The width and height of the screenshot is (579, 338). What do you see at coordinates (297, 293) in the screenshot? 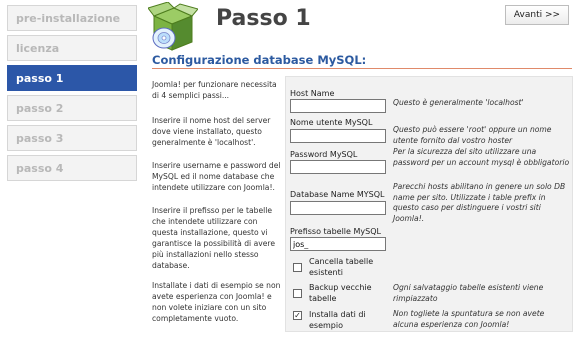
I see `backup-tables-checkbox` at bounding box center [297, 293].